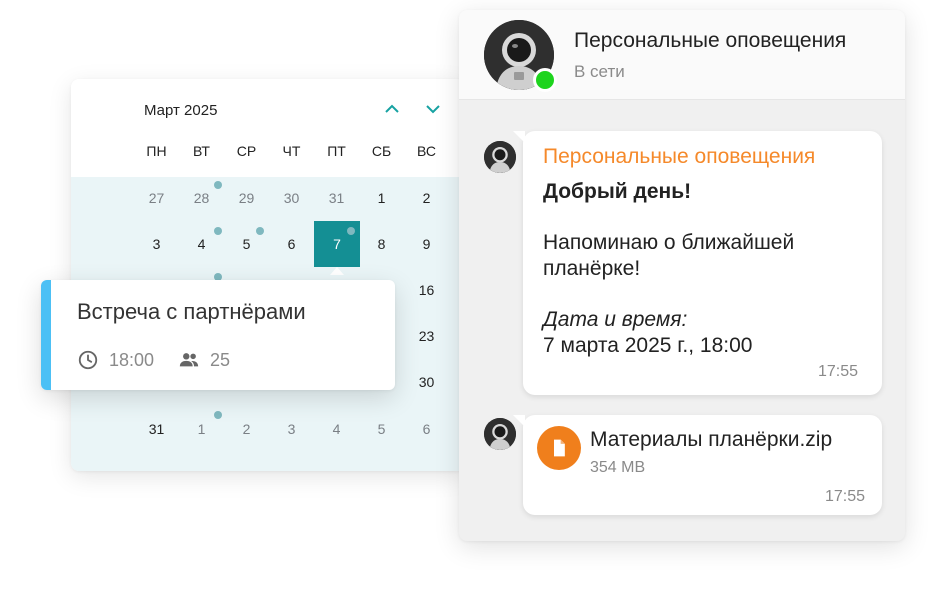 The image size is (946, 613). I want to click on calendar-day: 16, so click(426, 290).